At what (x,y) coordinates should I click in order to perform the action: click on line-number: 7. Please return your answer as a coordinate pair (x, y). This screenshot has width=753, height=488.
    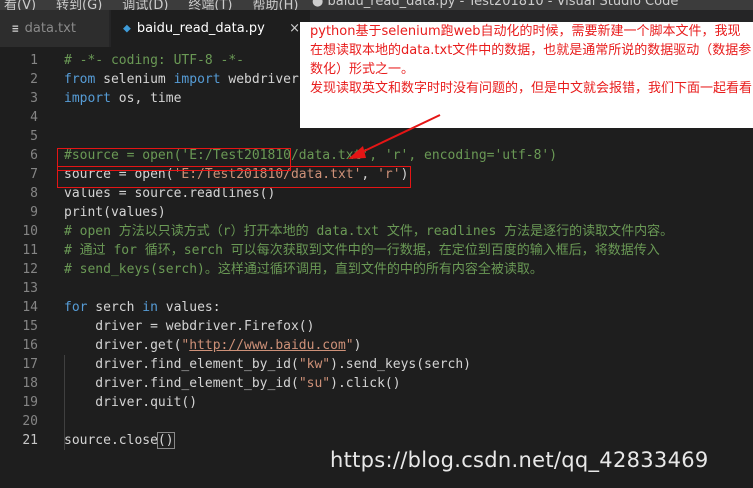
    Looking at the image, I should click on (34, 174).